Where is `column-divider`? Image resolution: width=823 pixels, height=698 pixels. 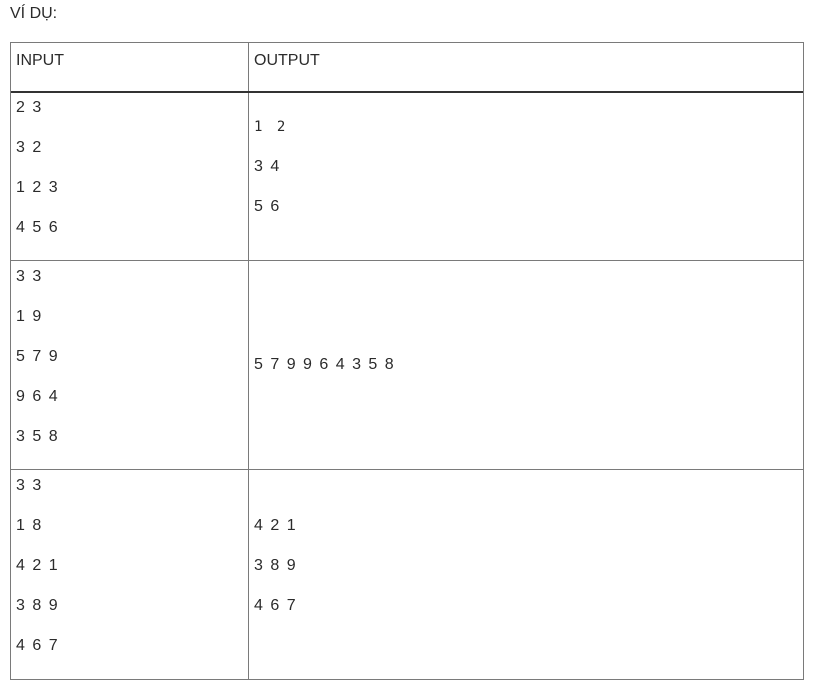 column-divider is located at coordinates (248, 361).